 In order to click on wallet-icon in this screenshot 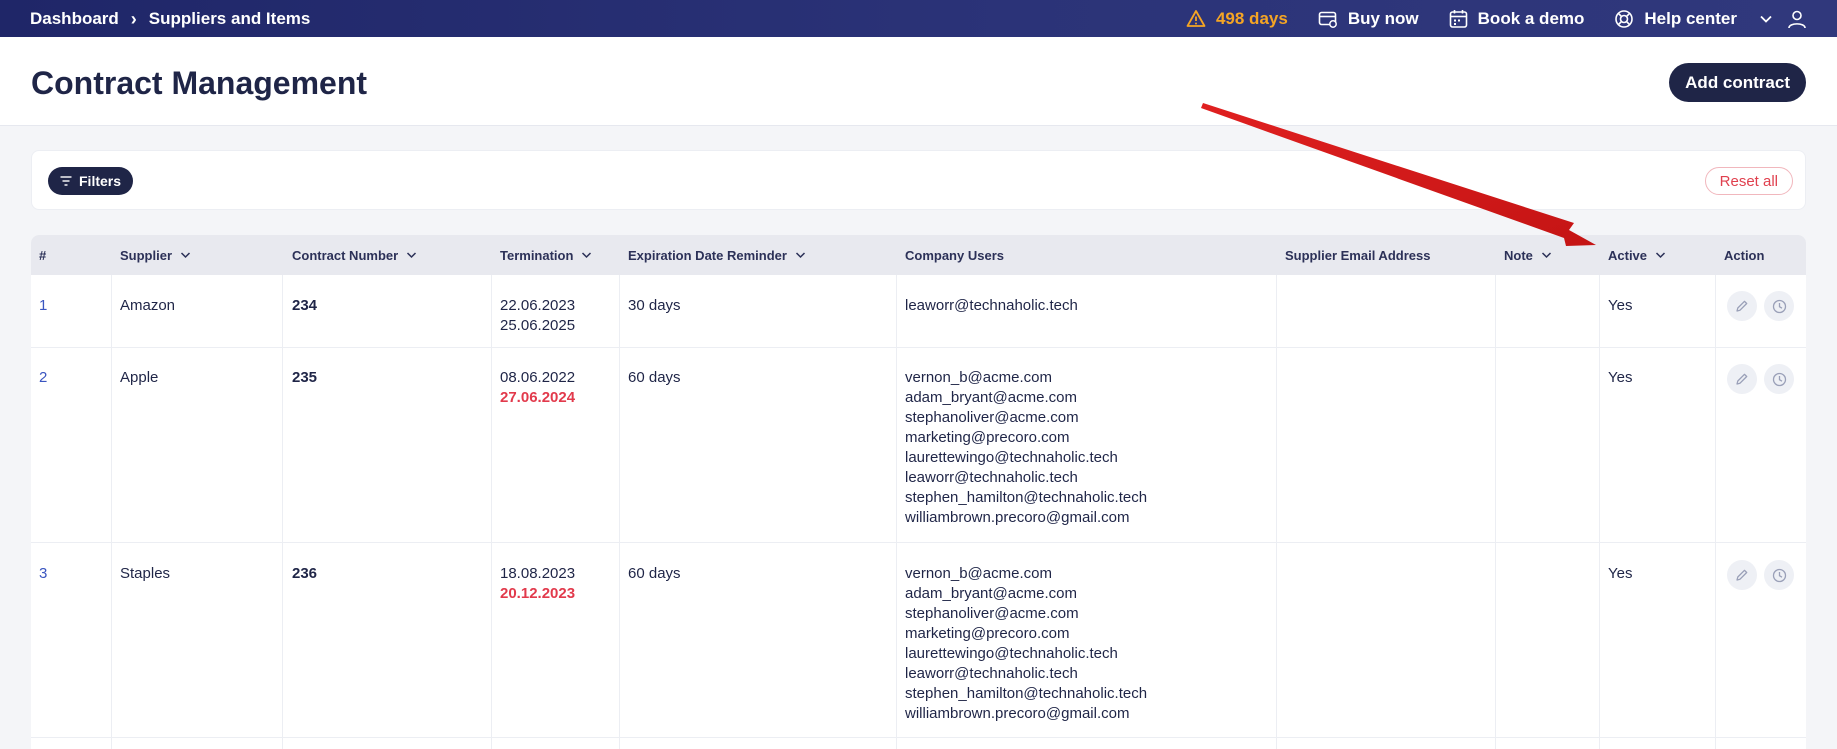, I will do `click(1327, 19)`.